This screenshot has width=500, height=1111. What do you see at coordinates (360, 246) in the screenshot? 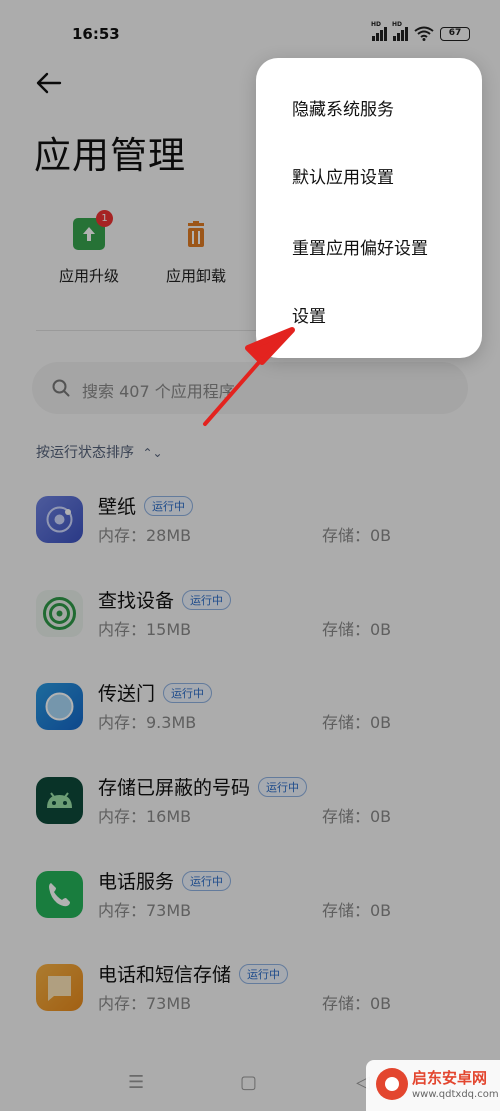
I see `menu-item-reset-app-preferences: 重置应用偏好设置` at bounding box center [360, 246].